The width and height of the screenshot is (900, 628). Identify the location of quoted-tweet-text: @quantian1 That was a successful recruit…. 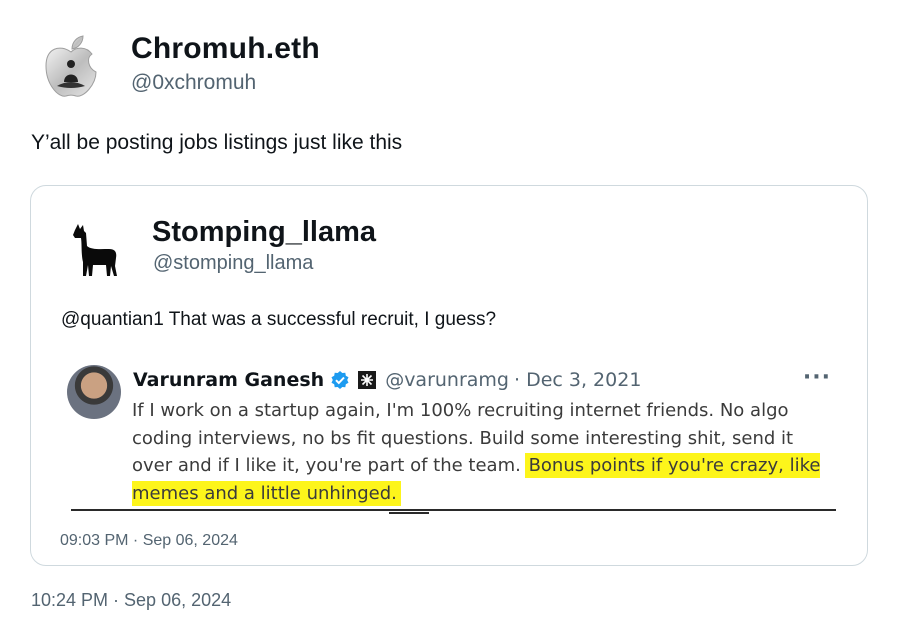
(279, 319).